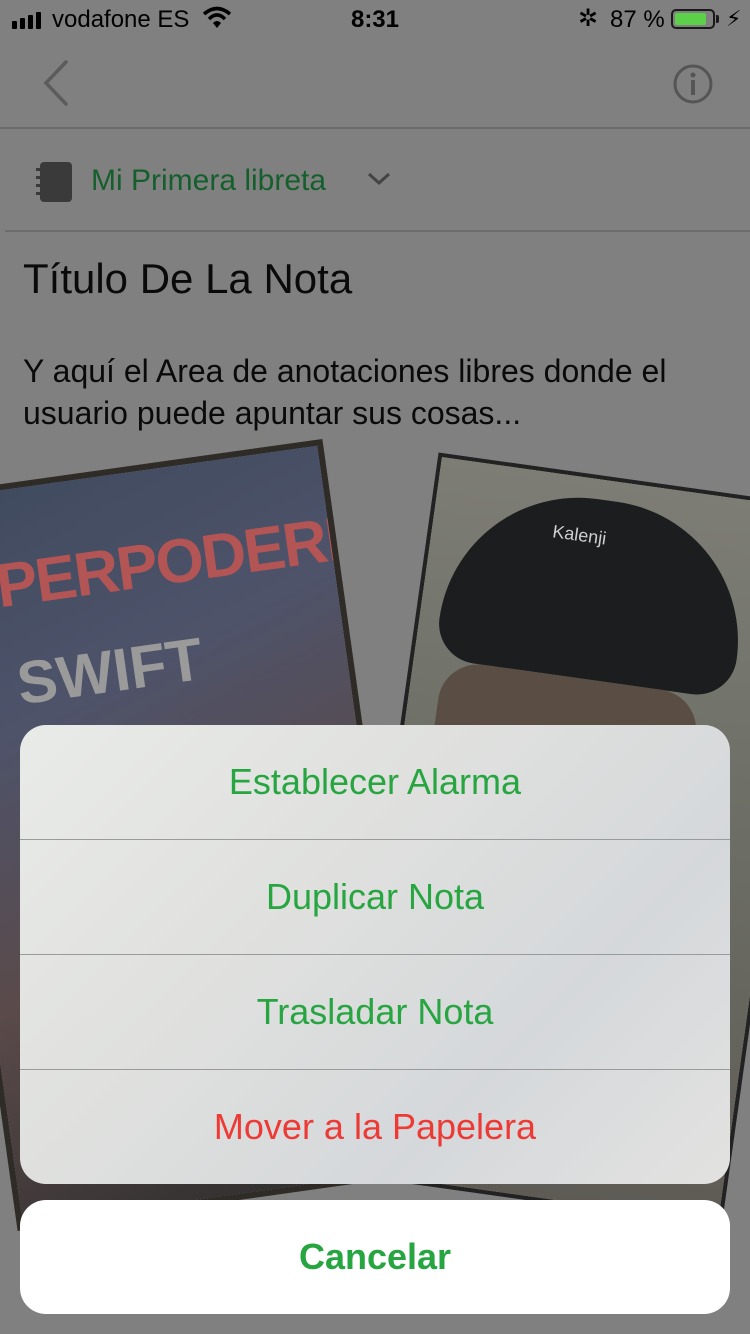 Image resolution: width=750 pixels, height=1334 pixels. What do you see at coordinates (375, 20) in the screenshot?
I see `status-bar: vodafone ES 8:31 ✲ 87 % ⚡` at bounding box center [375, 20].